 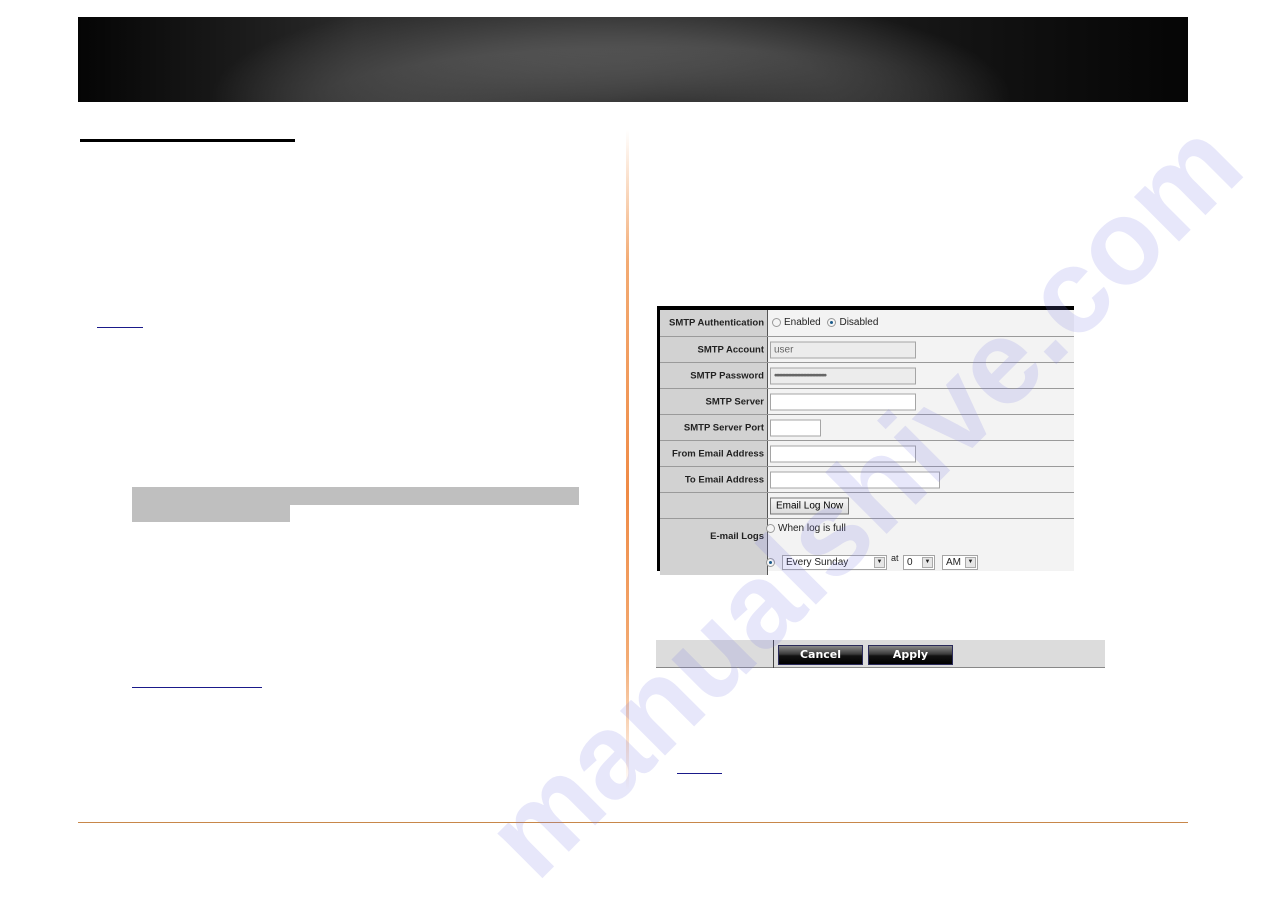 What do you see at coordinates (843, 375) in the screenshot?
I see `smtp-password-input` at bounding box center [843, 375].